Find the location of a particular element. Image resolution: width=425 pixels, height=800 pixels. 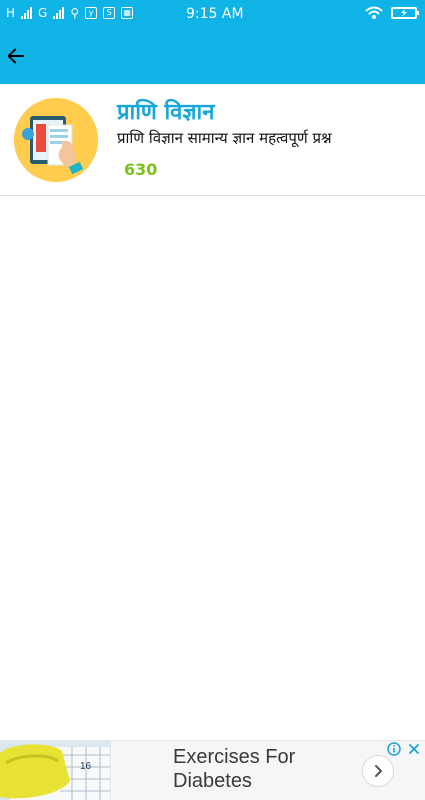

info-icon is located at coordinates (394, 749).